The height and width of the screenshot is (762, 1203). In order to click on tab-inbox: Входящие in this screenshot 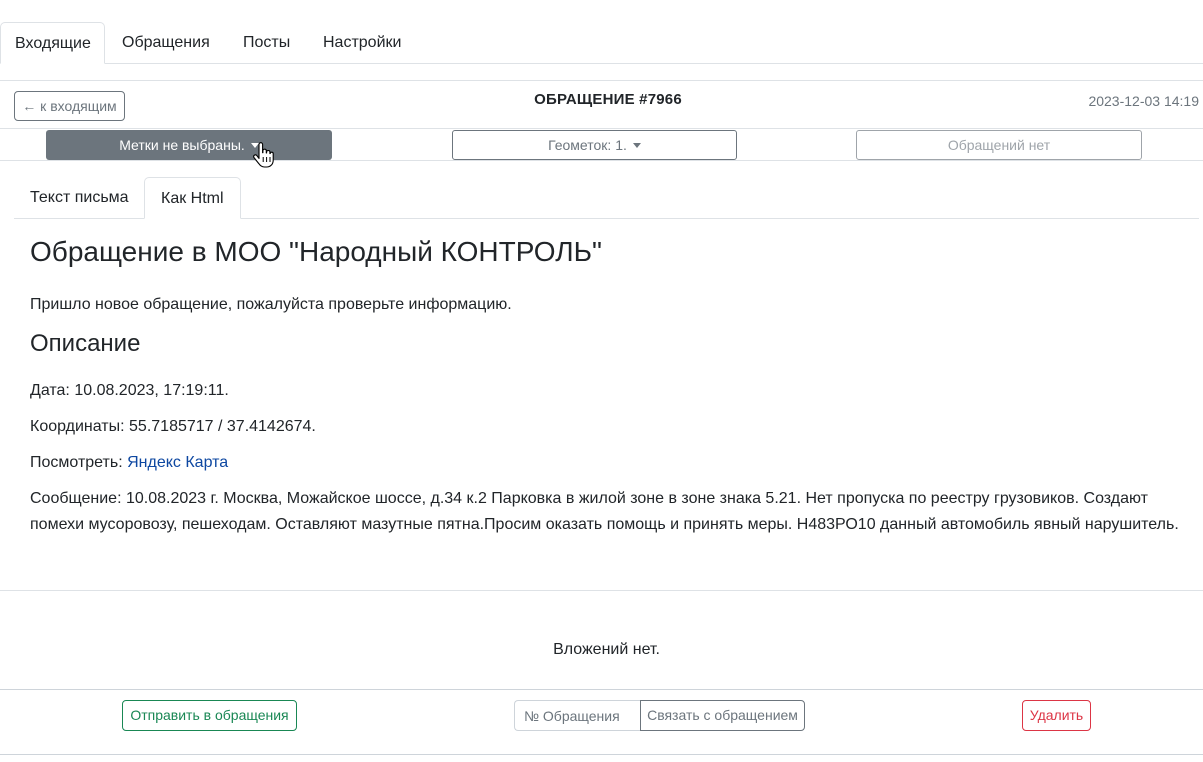, I will do `click(52, 43)`.